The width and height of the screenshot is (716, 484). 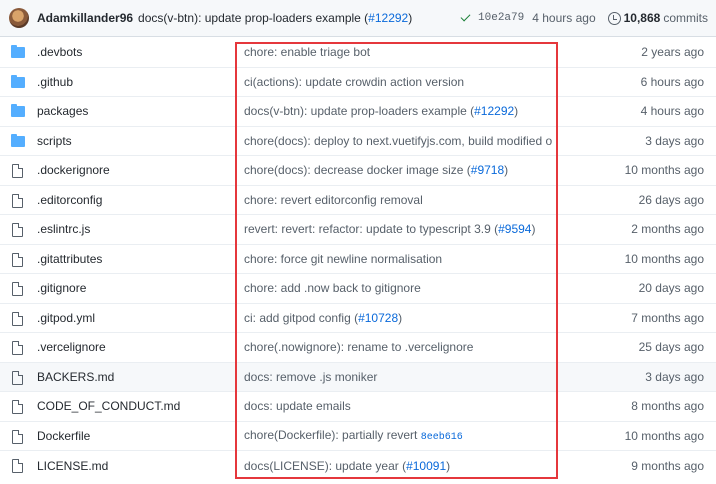 What do you see at coordinates (55, 82) in the screenshot?
I see `file-name-link: .github` at bounding box center [55, 82].